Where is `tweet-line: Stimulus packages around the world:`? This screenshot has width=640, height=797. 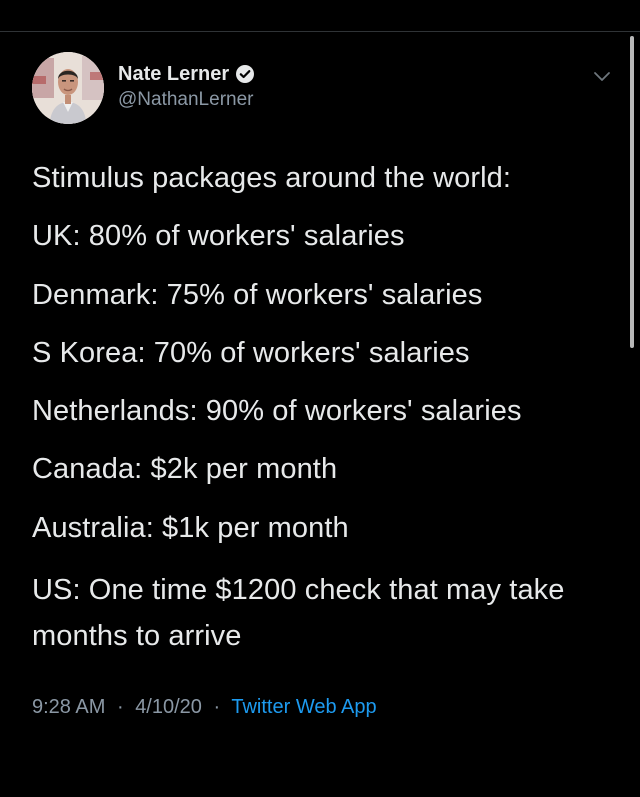 tweet-line: Stimulus packages around the world: is located at coordinates (272, 178).